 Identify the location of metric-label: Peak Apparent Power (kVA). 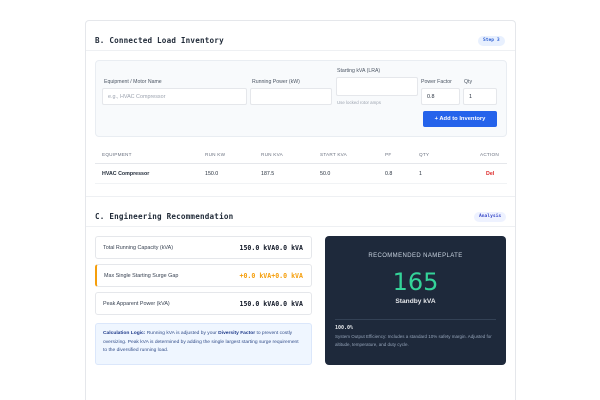
(136, 304).